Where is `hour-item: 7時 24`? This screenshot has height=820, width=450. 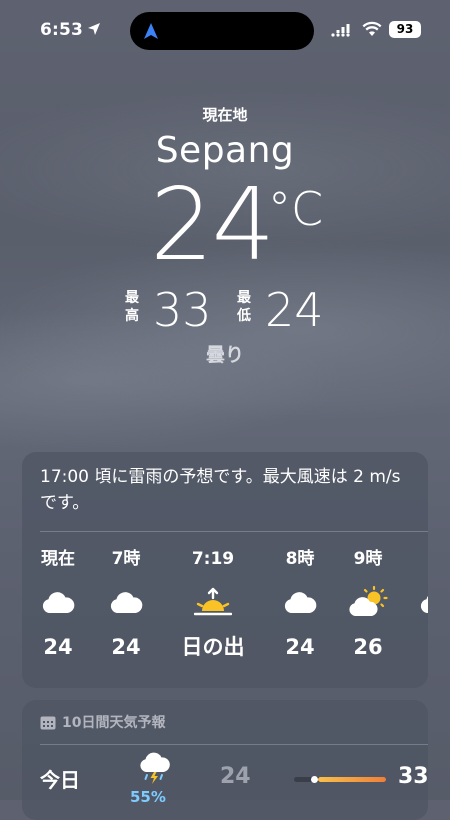
hour-item: 7時 24 is located at coordinates (126, 604).